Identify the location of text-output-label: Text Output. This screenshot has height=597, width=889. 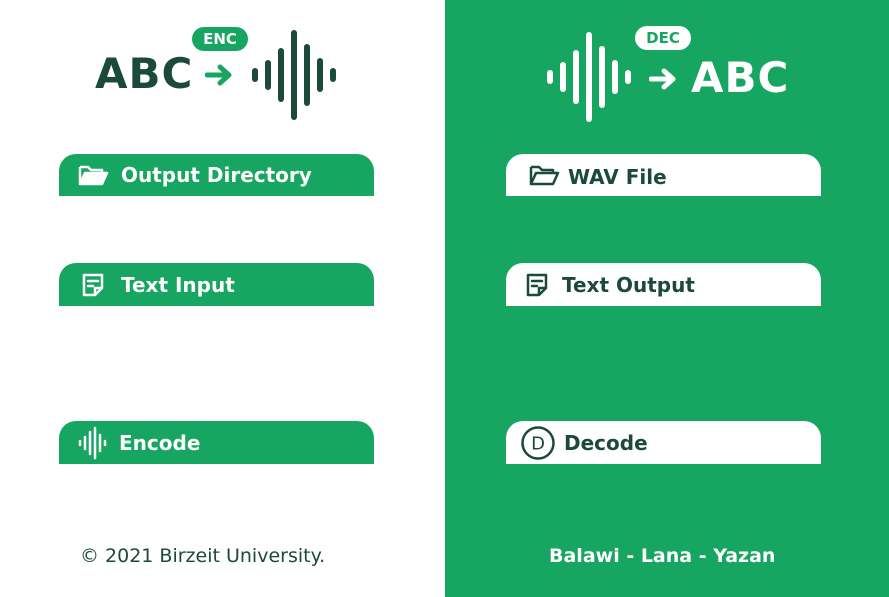
(628, 284).